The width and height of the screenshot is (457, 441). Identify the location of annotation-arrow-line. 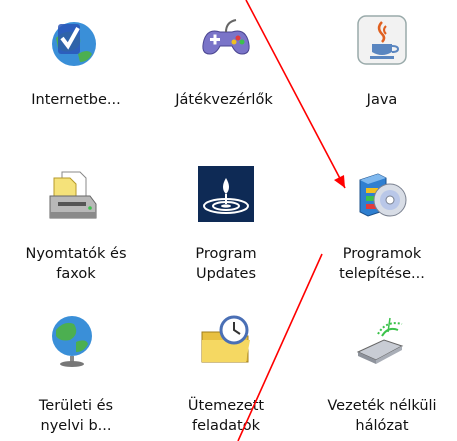
(295, 94).